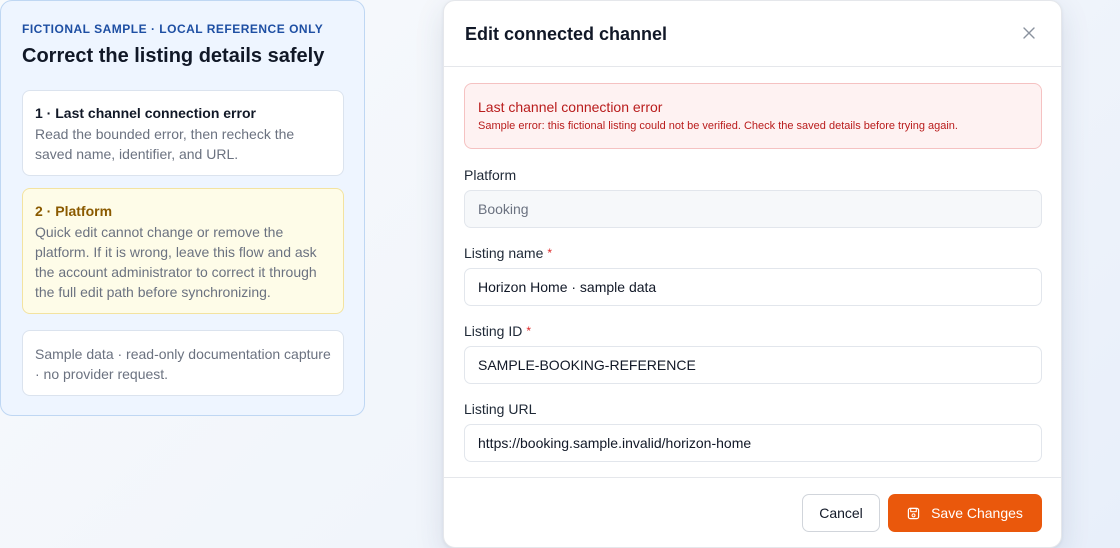 The image size is (1120, 548). What do you see at coordinates (74, 211) in the screenshot?
I see `step-title: 2 · Platform` at bounding box center [74, 211].